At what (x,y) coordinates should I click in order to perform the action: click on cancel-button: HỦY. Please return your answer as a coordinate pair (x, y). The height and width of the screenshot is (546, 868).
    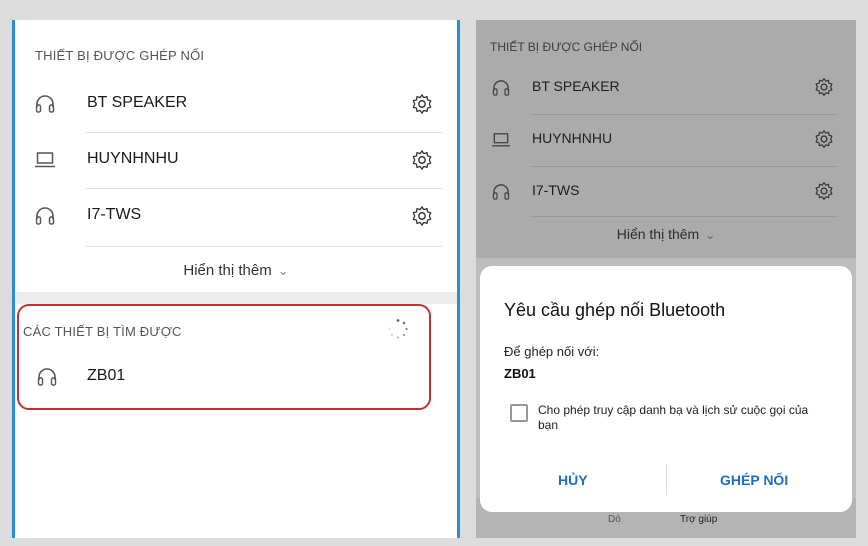
    Looking at the image, I should click on (573, 480).